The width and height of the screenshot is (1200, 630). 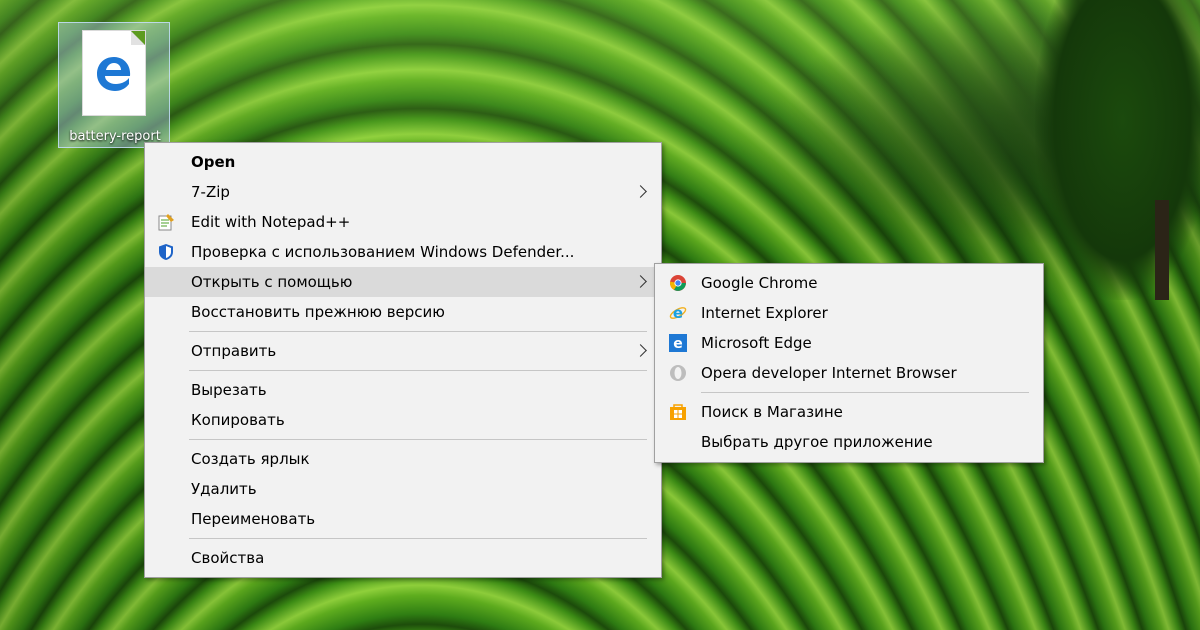 What do you see at coordinates (403, 390) in the screenshot?
I see `menu-item-cut: Вырезать` at bounding box center [403, 390].